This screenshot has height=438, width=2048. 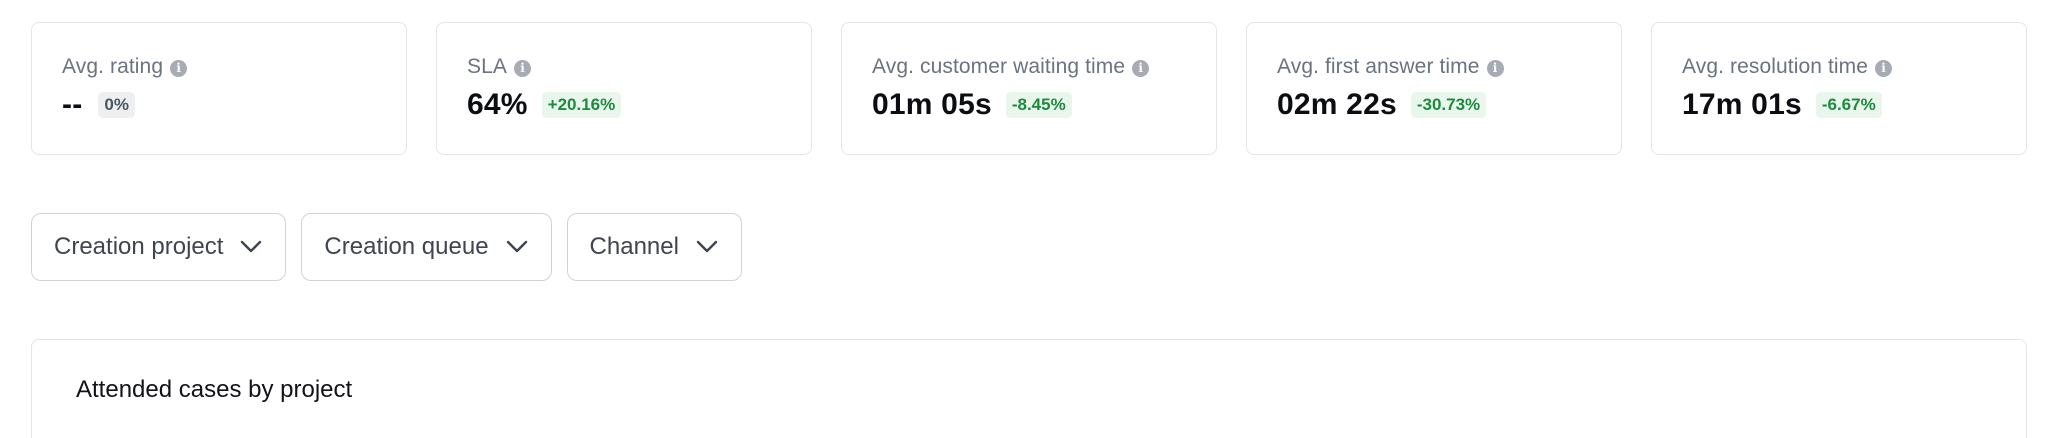 What do you see at coordinates (1775, 66) in the screenshot?
I see `kpi-label: Avg. resolution time` at bounding box center [1775, 66].